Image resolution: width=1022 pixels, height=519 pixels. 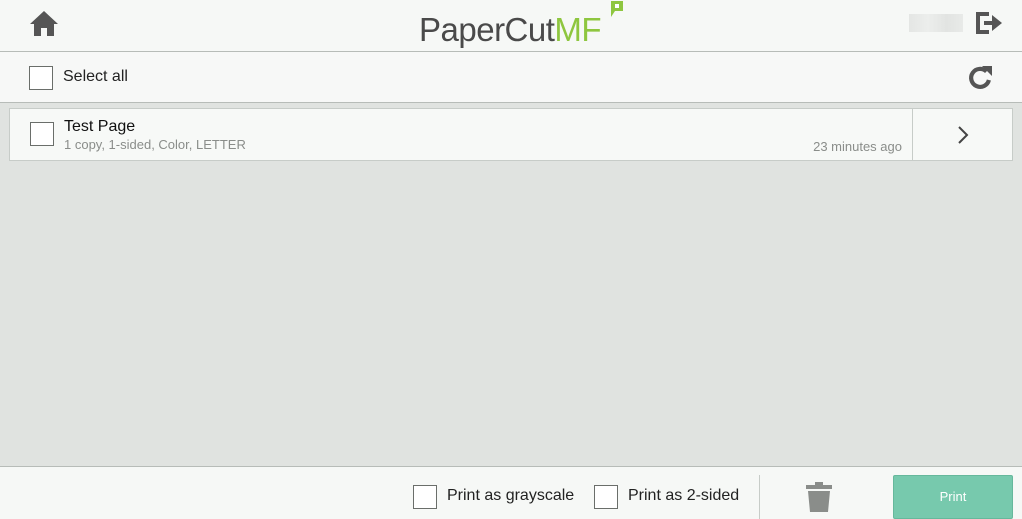 I want to click on chevron-right-icon, so click(x=963, y=135).